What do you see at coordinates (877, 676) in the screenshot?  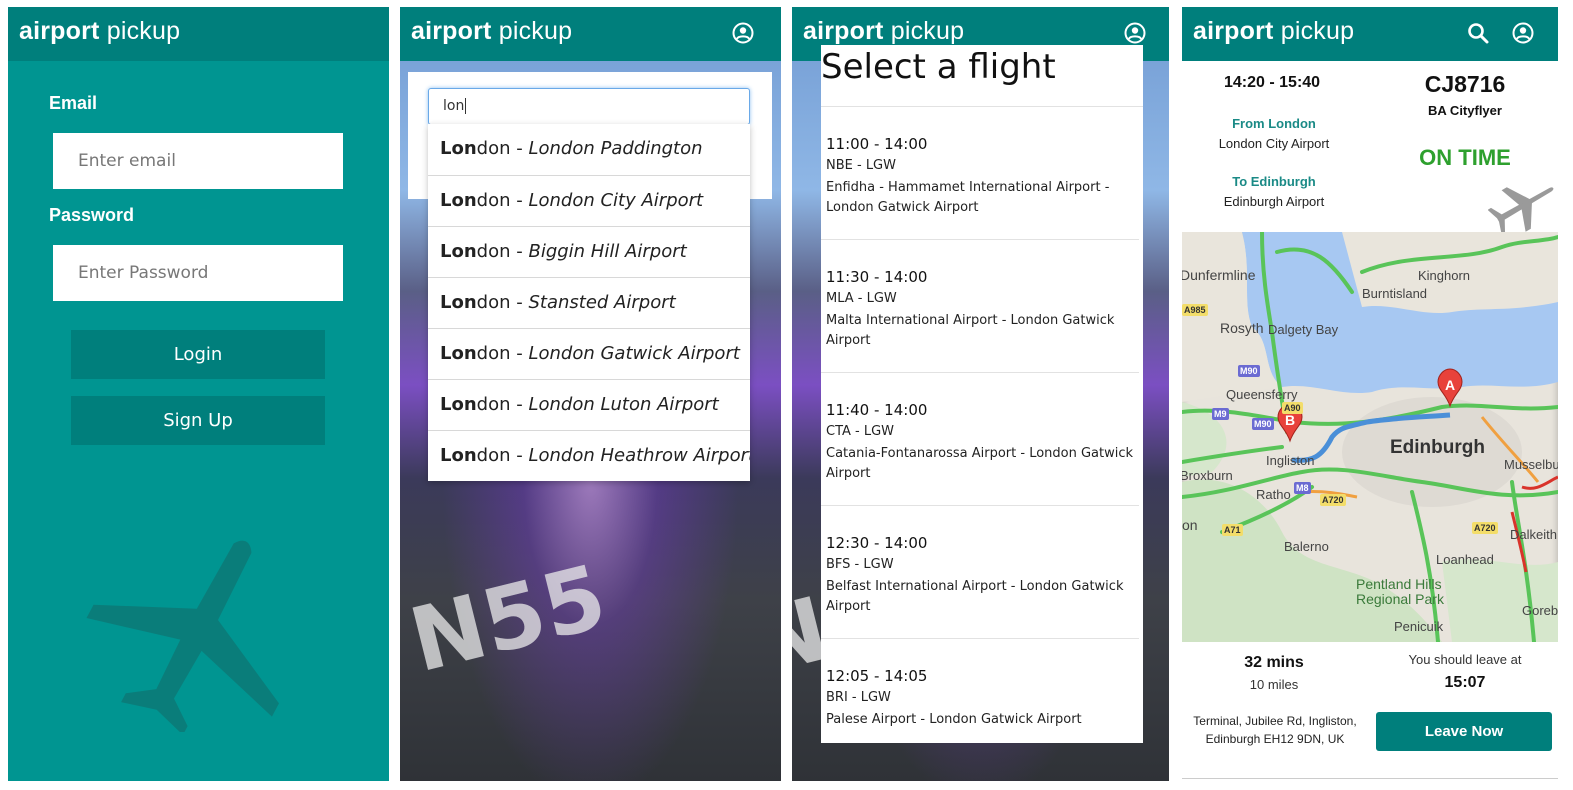 I see `flight-time: 12:05 - 14:05` at bounding box center [877, 676].